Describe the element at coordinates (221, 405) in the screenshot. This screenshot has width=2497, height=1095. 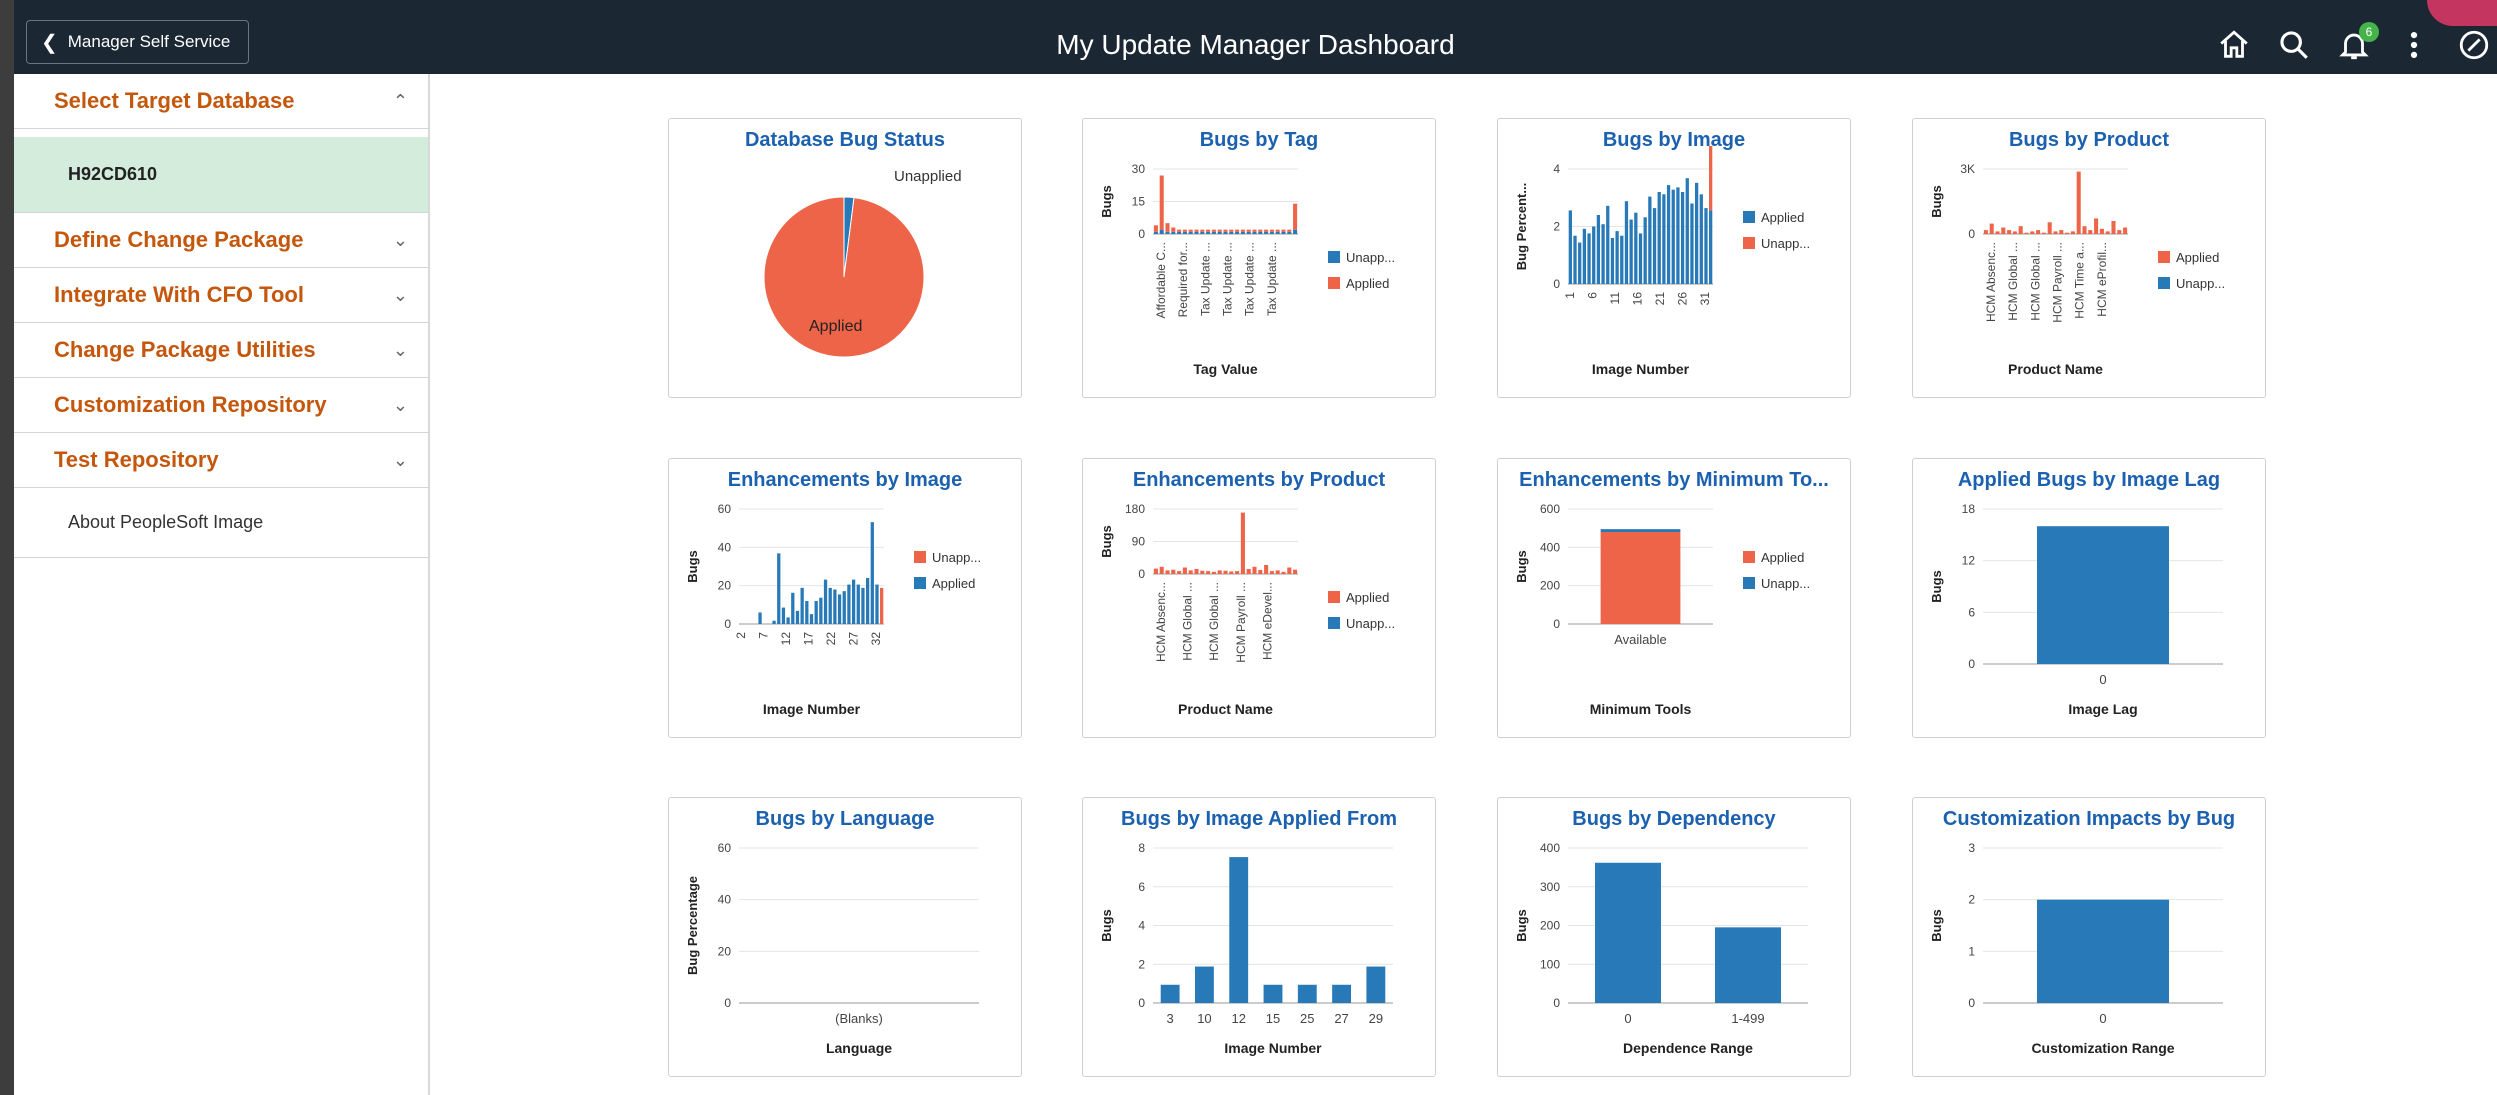
I see `sidebar-item-customization-repository: Customization Repository ⌄` at that location.